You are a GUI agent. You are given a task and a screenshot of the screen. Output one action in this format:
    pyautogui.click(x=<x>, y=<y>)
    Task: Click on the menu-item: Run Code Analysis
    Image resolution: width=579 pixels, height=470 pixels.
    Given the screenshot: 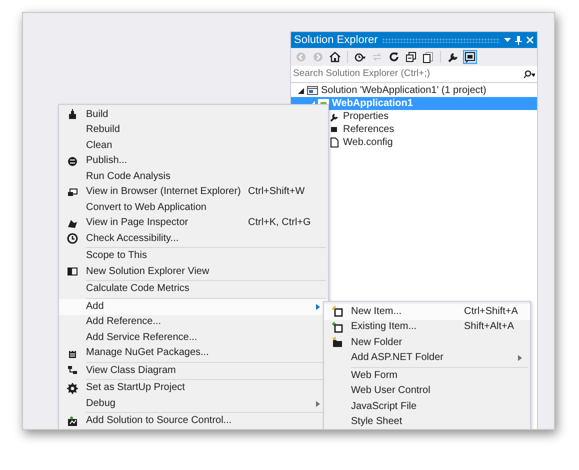 What is the action you would take?
    pyautogui.click(x=193, y=176)
    